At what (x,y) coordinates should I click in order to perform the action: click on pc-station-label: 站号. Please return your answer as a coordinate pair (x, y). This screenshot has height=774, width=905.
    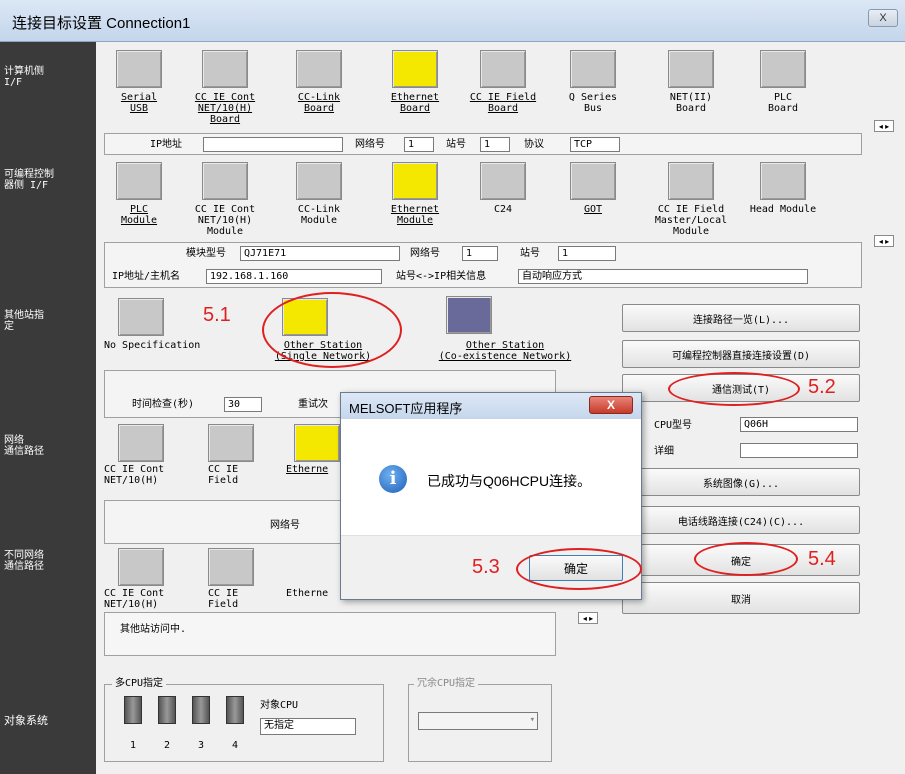
    Looking at the image, I should click on (456, 144).